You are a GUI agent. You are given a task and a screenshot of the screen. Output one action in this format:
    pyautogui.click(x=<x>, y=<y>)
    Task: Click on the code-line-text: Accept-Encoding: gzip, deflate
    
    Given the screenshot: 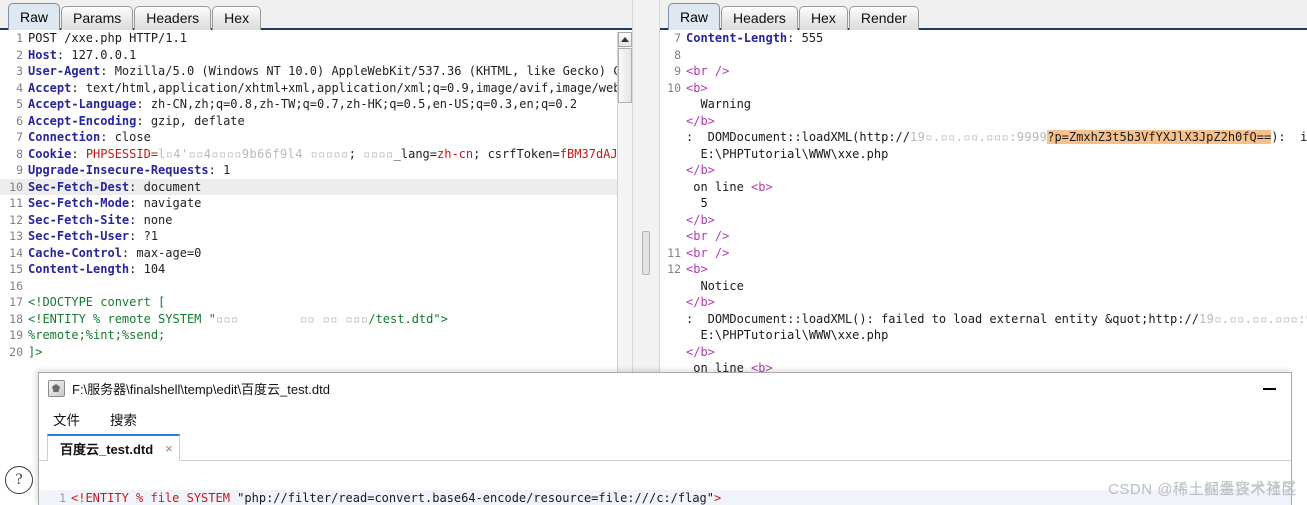 What is the action you would take?
    pyautogui.click(x=330, y=121)
    